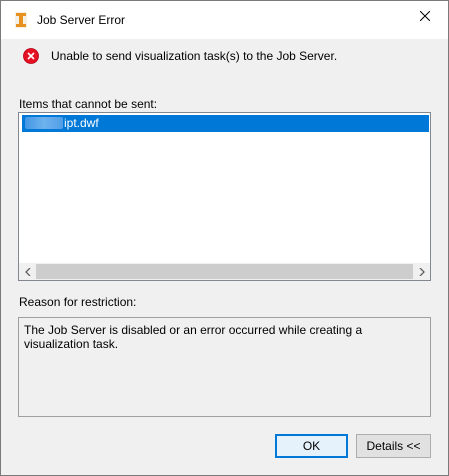  I want to click on close-button, so click(425, 17).